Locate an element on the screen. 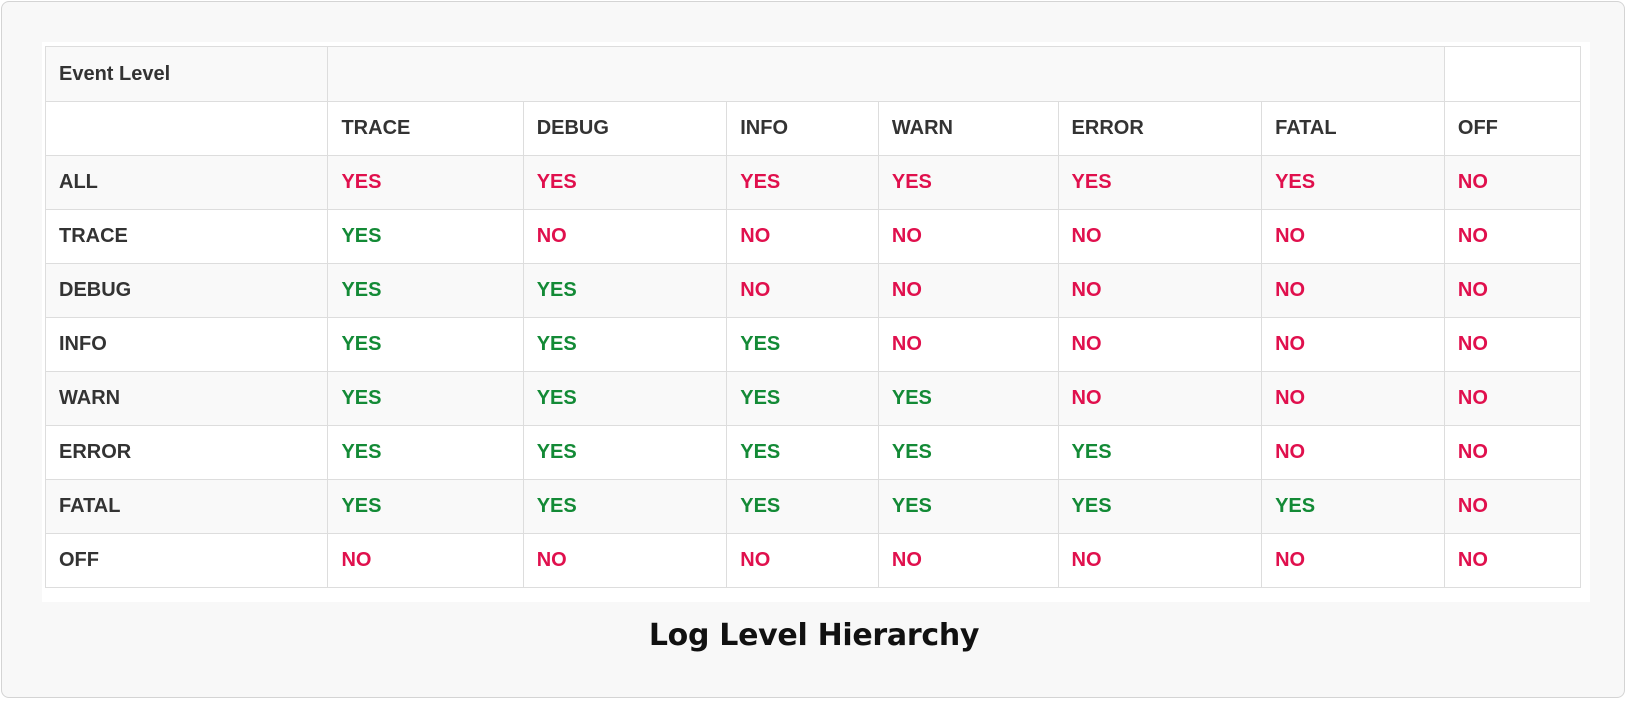  column-header: TRACE is located at coordinates (425, 128).